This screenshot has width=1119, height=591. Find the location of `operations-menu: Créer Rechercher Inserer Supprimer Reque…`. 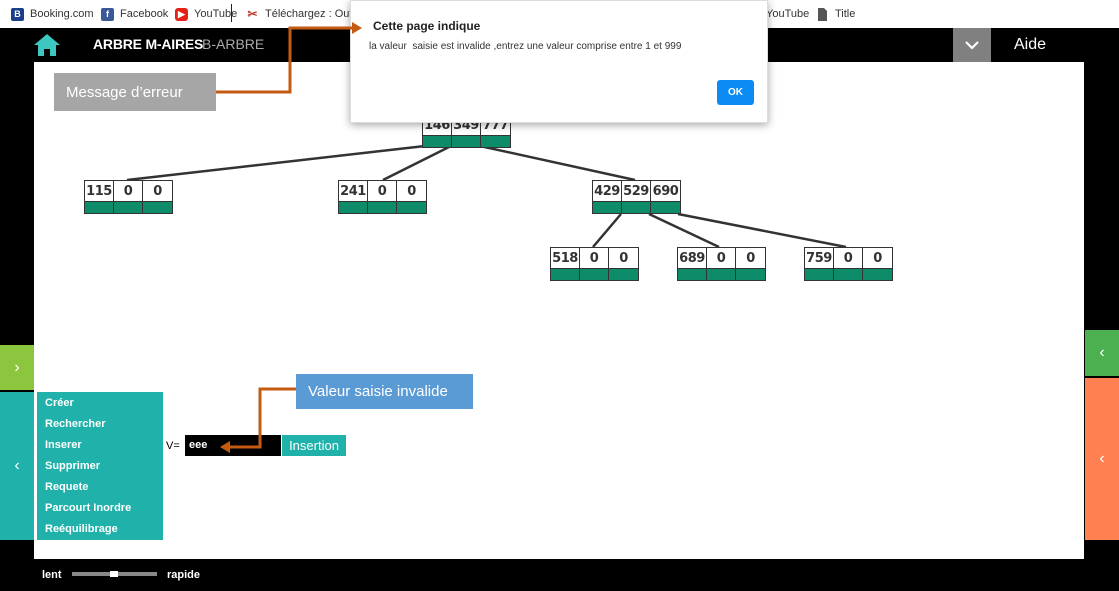

operations-menu: Créer Rechercher Inserer Supprimer Reque… is located at coordinates (100, 466).